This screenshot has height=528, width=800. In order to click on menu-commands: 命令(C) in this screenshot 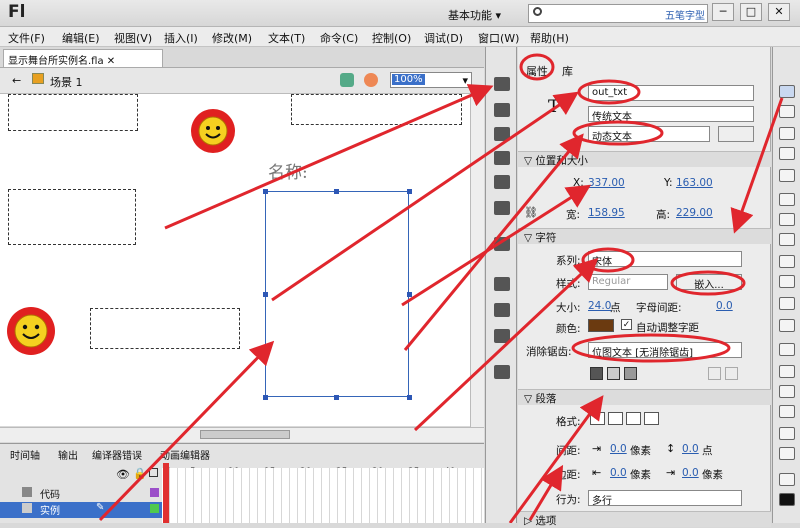, I will do `click(339, 38)`.